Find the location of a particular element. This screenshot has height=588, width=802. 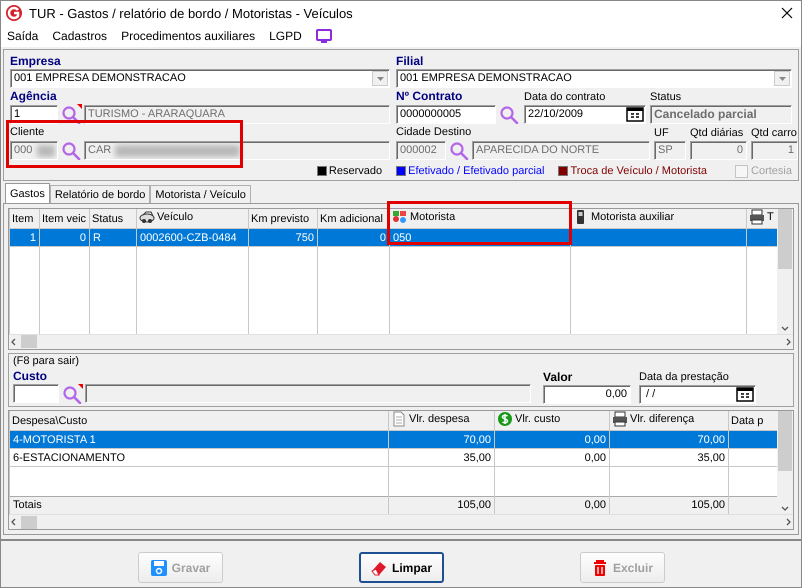

column-header-label: Motorista is located at coordinates (433, 217).